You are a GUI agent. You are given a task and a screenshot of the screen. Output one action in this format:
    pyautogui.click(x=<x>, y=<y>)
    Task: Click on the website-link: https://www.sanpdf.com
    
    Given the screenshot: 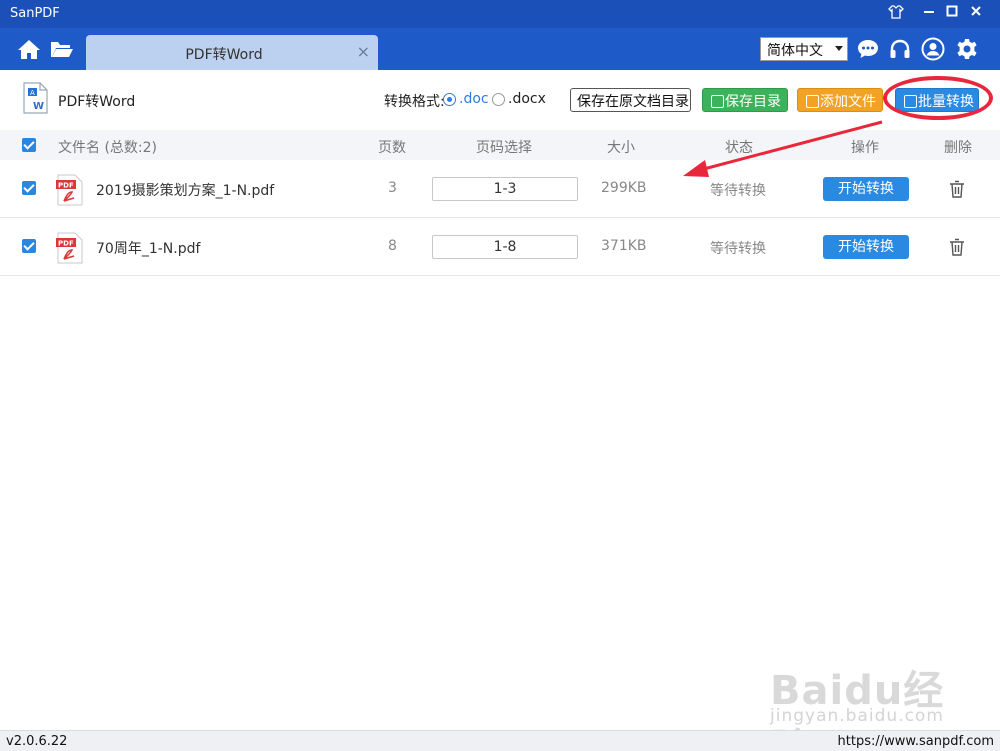 What is the action you would take?
    pyautogui.click(x=916, y=741)
    